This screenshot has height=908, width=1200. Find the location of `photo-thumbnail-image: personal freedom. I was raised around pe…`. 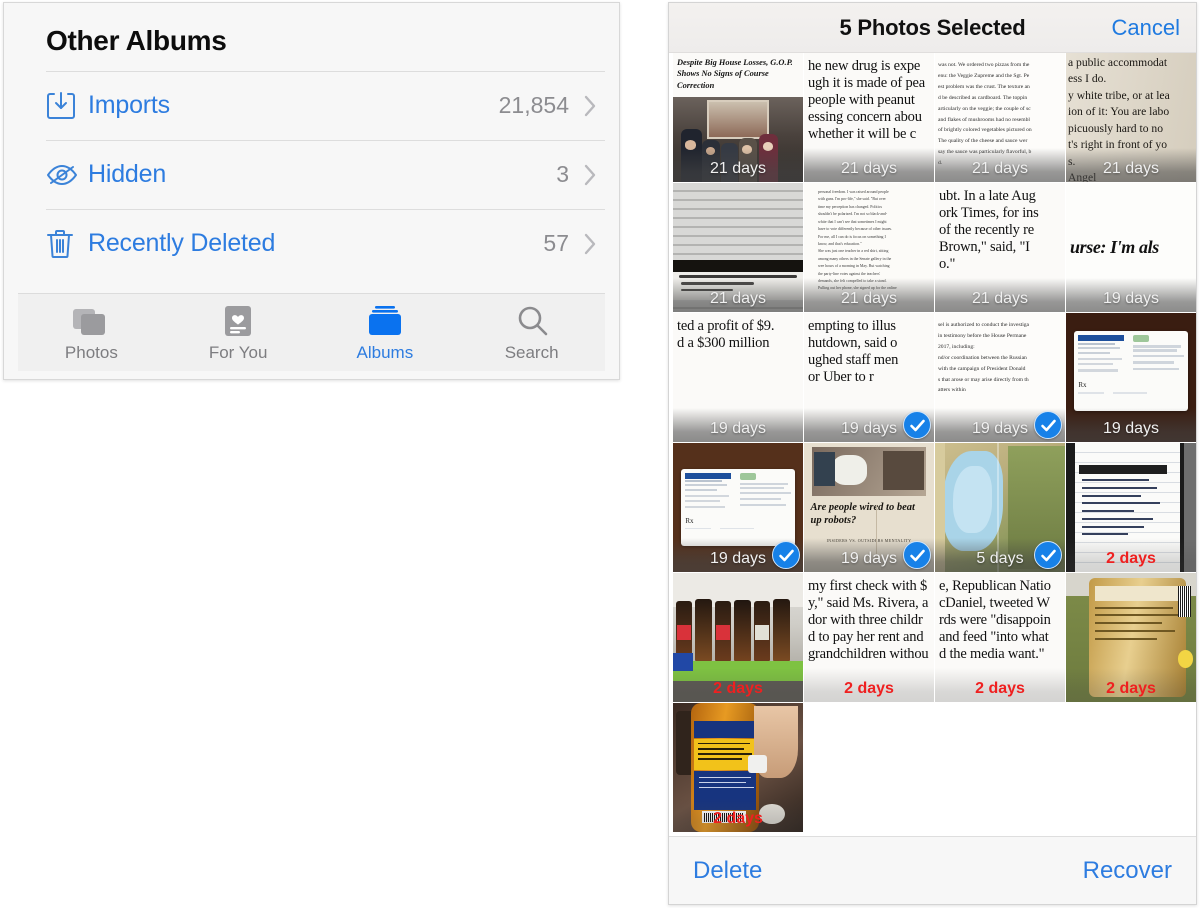

photo-thumbnail-image: personal freedom. I was raised around pe… is located at coordinates (869, 247).